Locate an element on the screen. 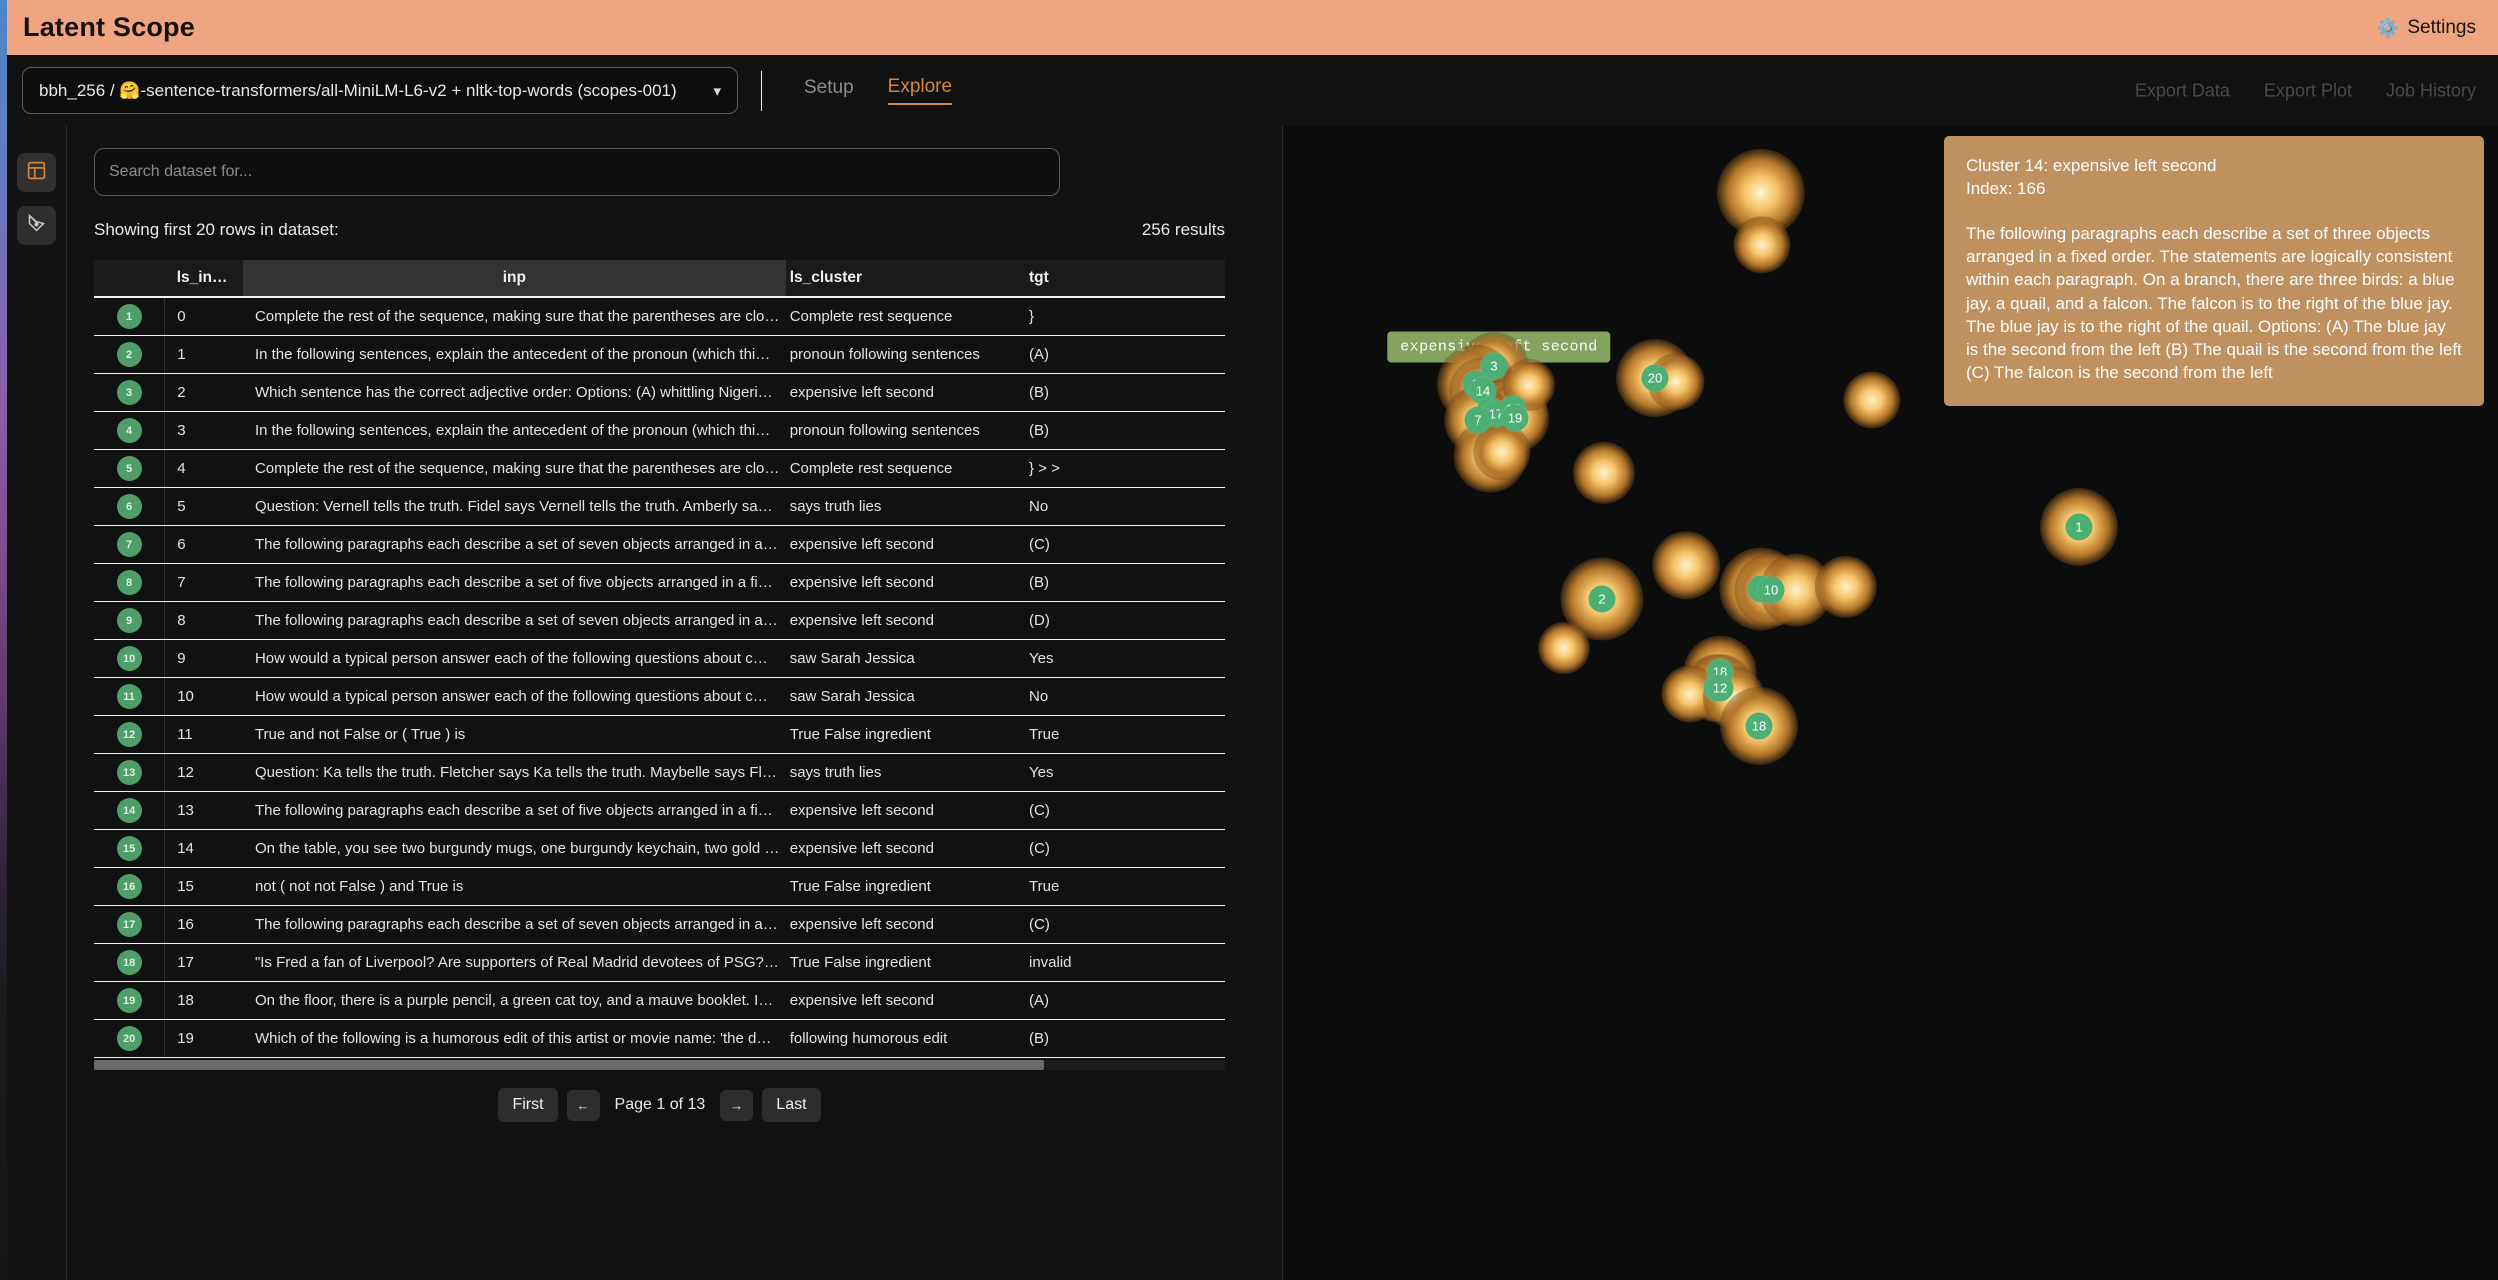 The width and height of the screenshot is (2498, 1280). cell-ls-cluster: Complete rest sequence is located at coordinates (904, 316).